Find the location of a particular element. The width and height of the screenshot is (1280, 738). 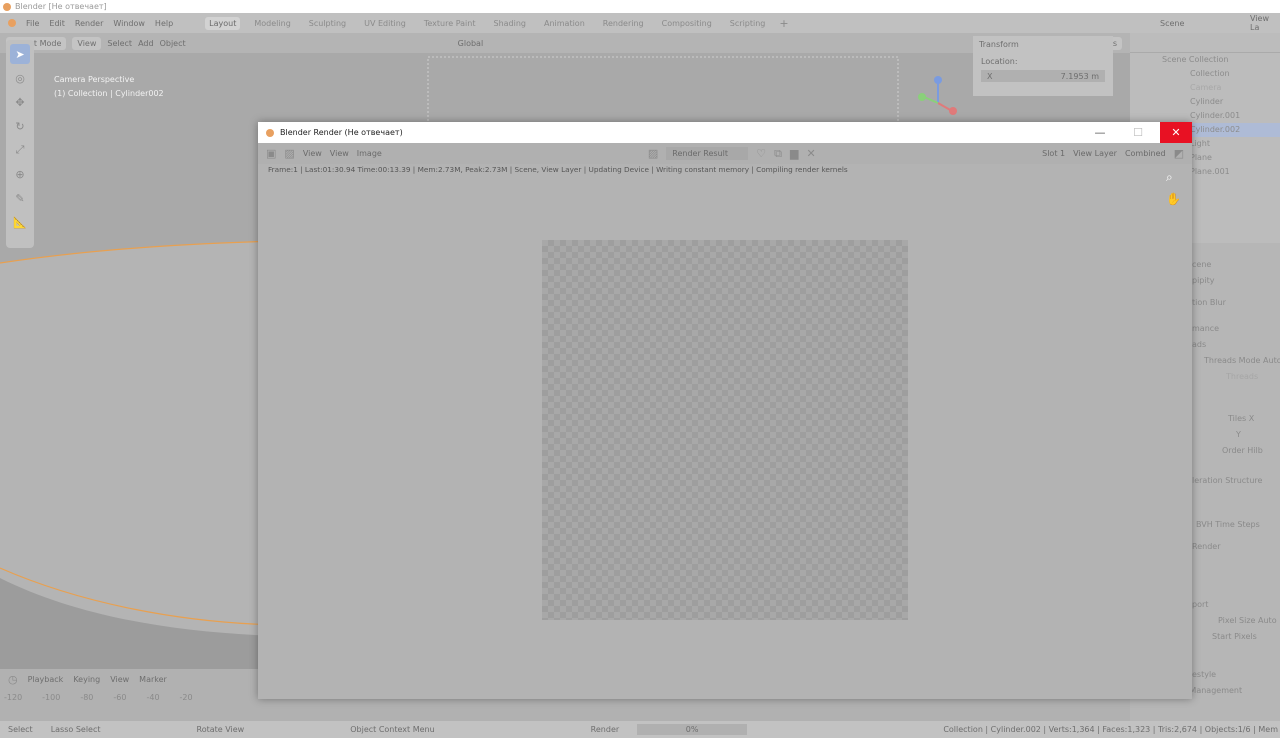

image-menu-image: Image is located at coordinates (369, 153).